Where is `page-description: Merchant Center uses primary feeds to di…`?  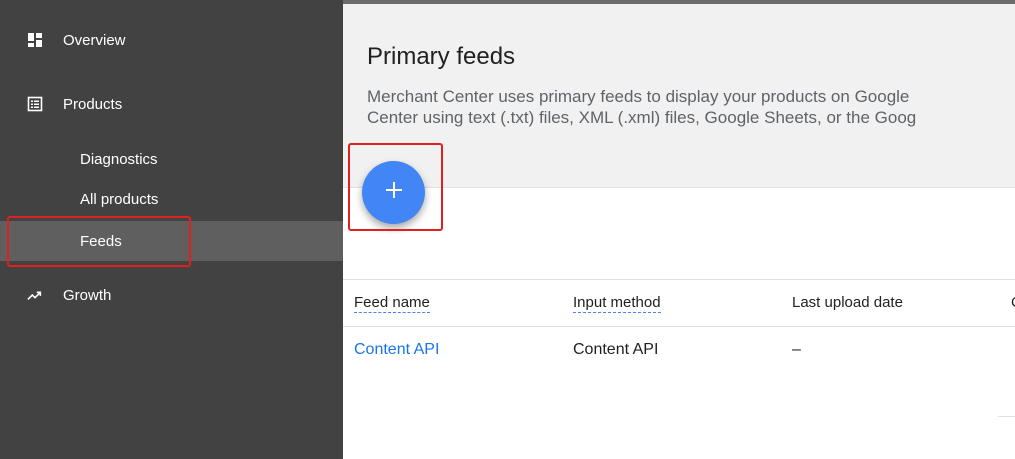
page-description: Merchant Center uses primary feeds to di… is located at coordinates (641, 107).